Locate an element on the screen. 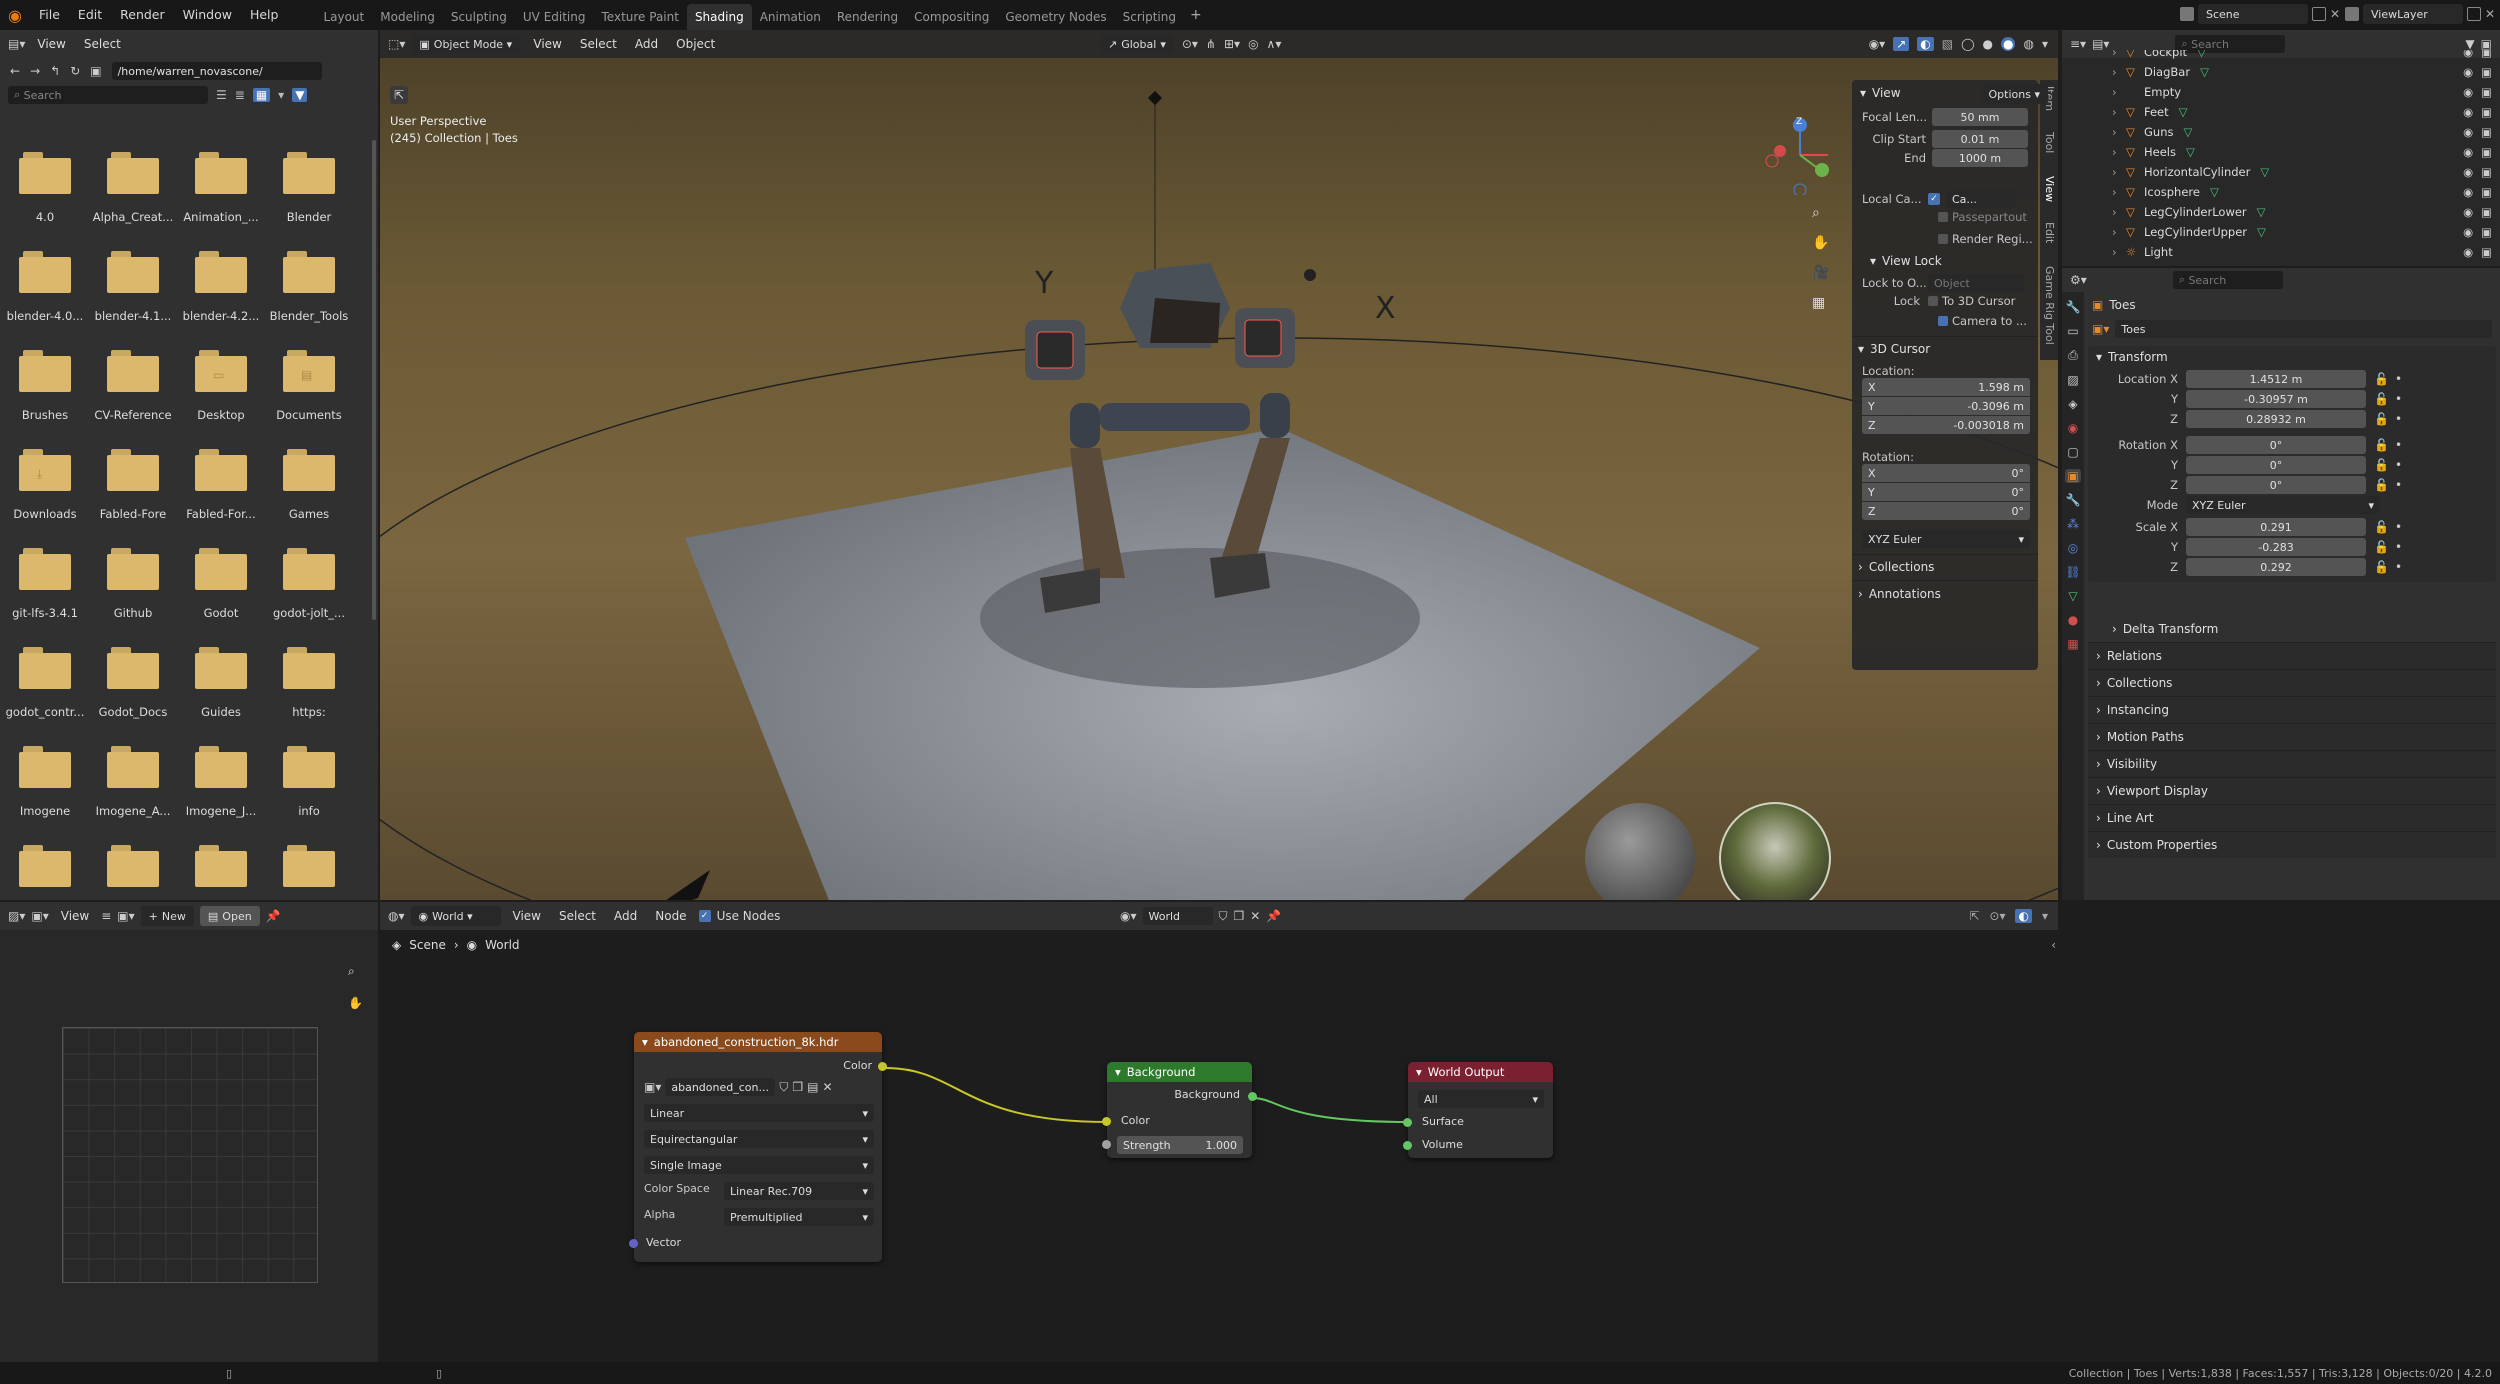 This screenshot has height=1384, width=2500. tab-view: View is located at coordinates (2049, 189).